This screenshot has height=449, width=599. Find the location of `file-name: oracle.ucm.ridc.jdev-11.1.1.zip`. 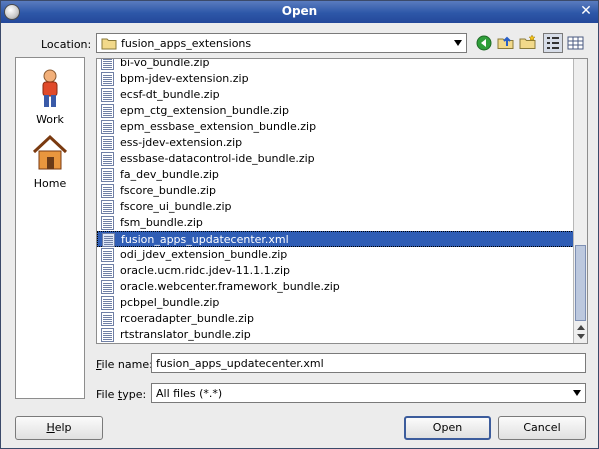

file-name: oracle.ucm.ridc.jdev-11.1.1.zip is located at coordinates (205, 270).